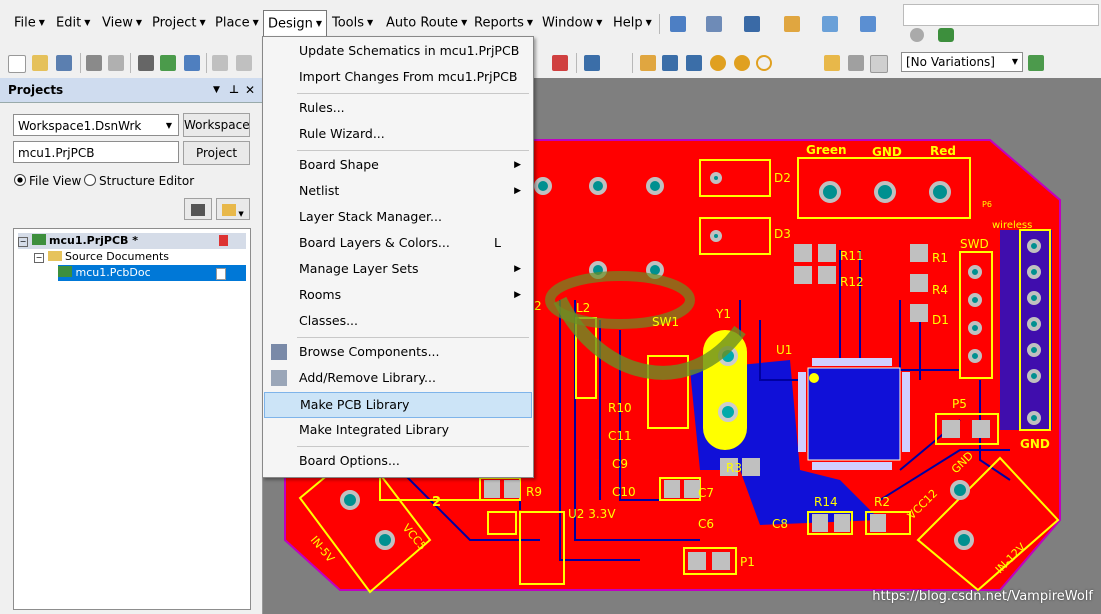  Describe the element at coordinates (764, 63) in the screenshot. I see `arc-icon` at that location.